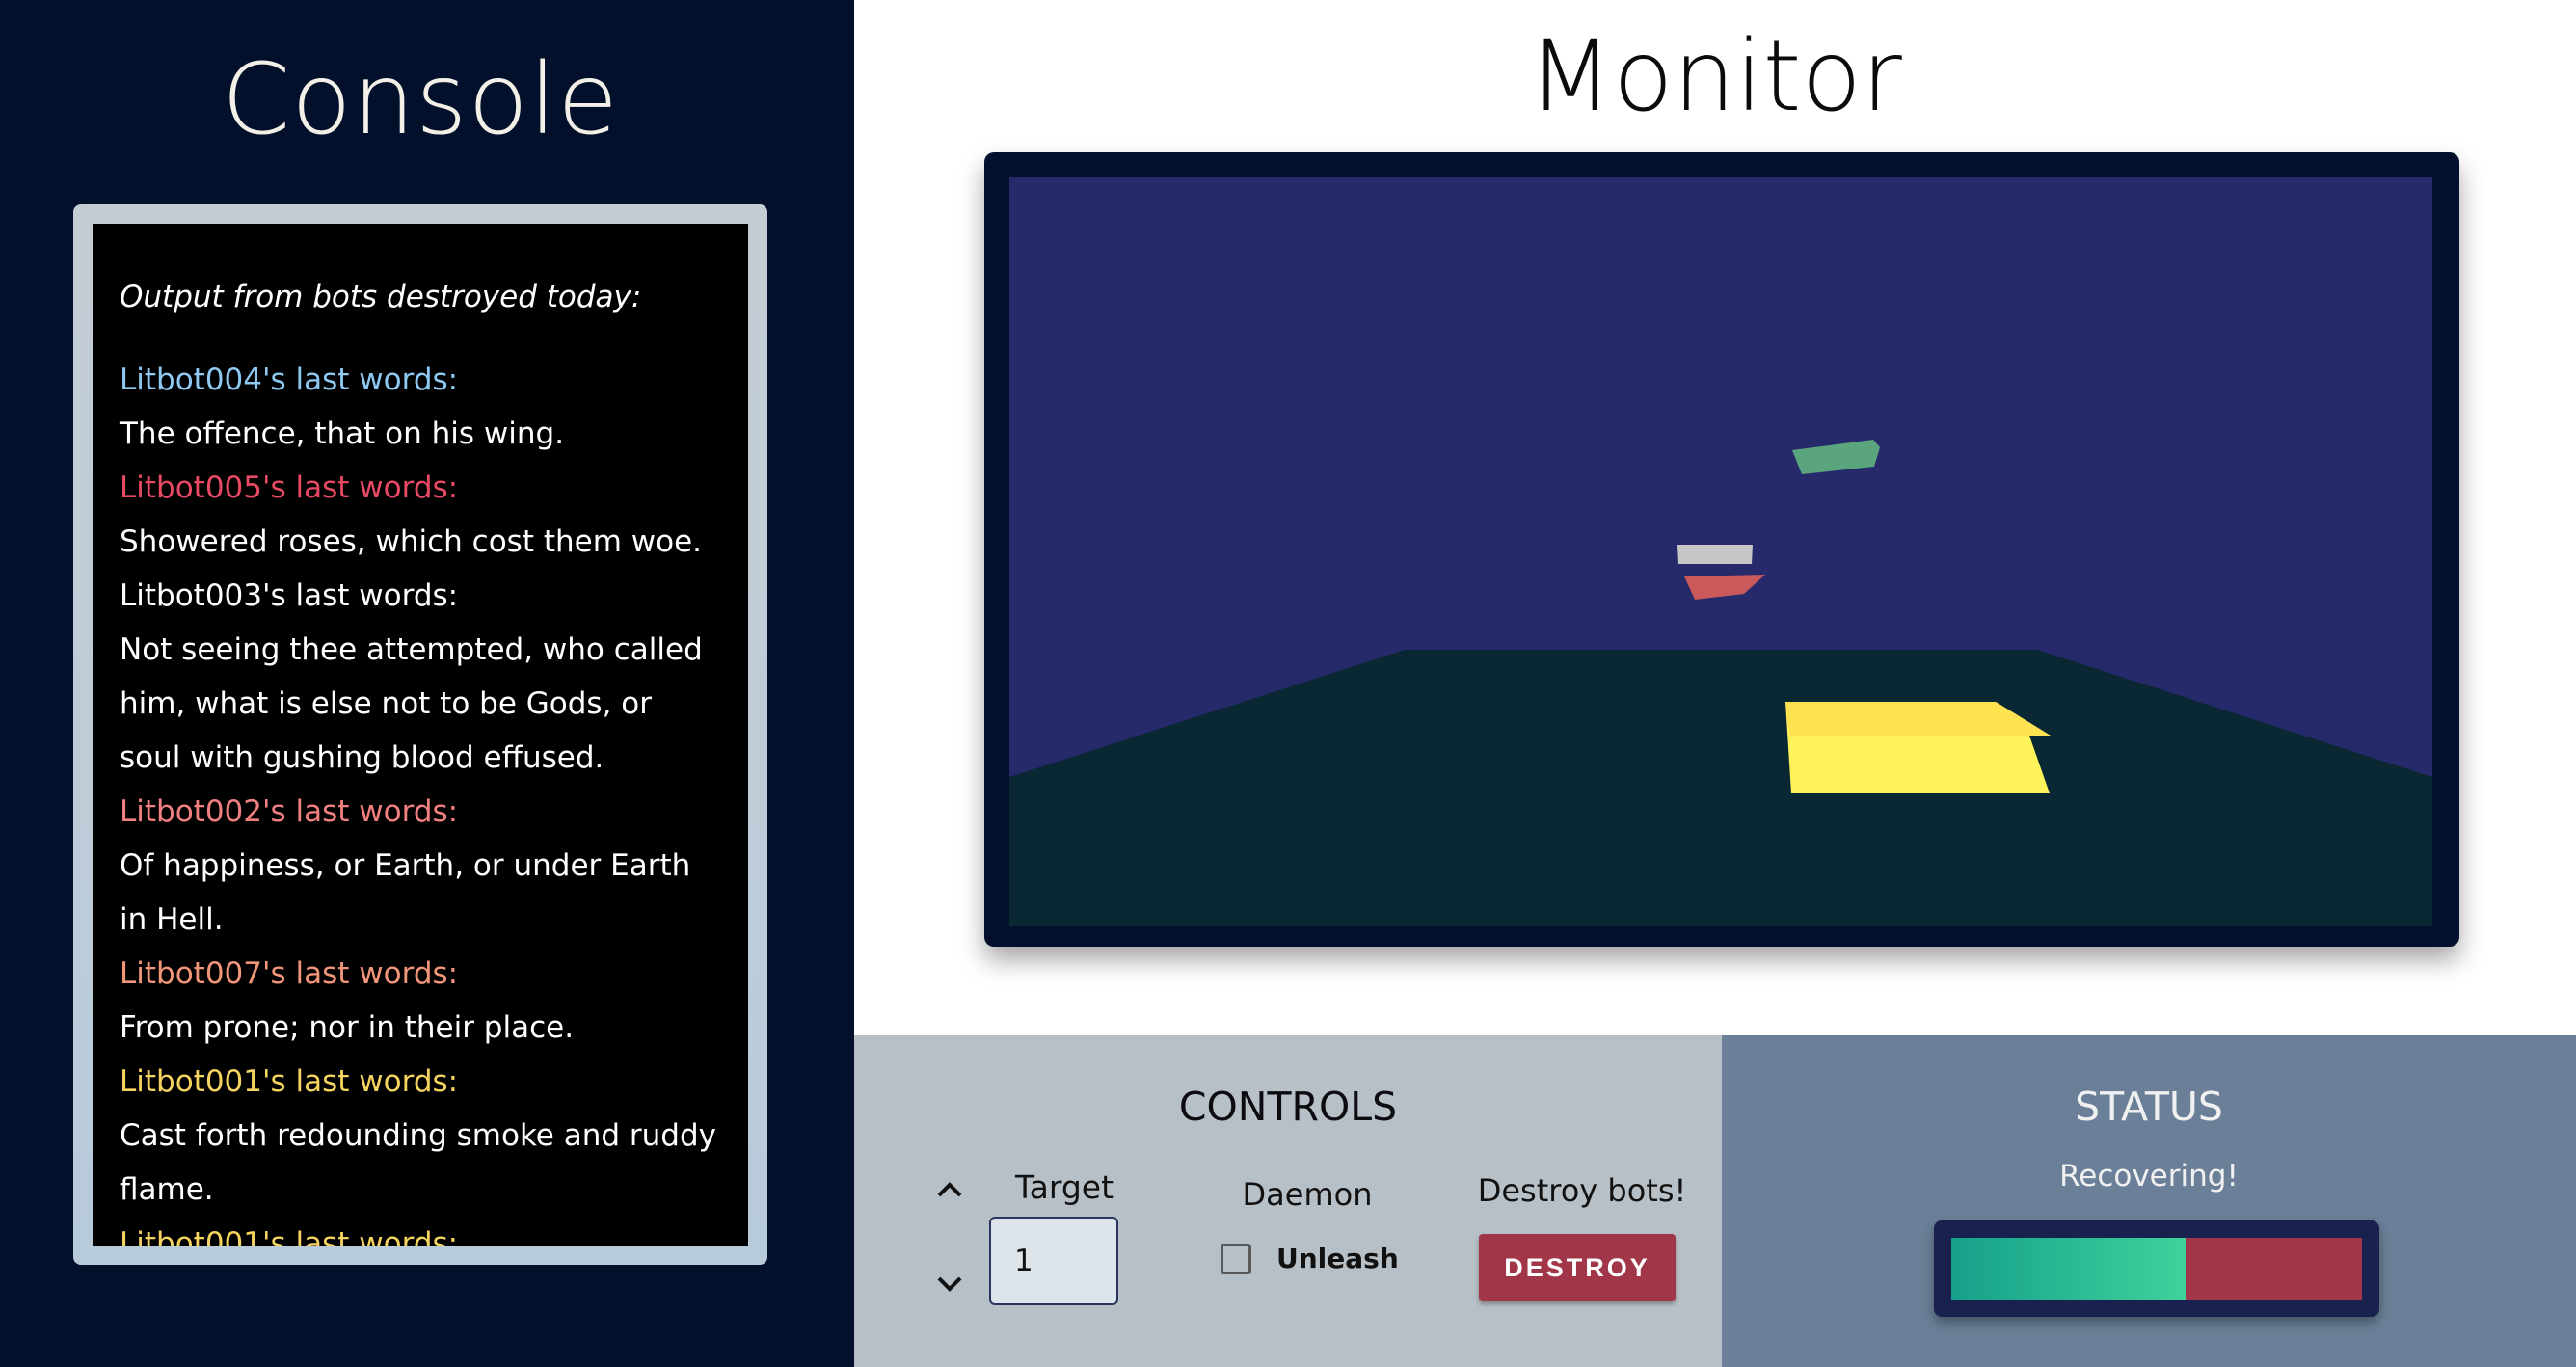 This screenshot has width=2576, height=1367. What do you see at coordinates (2149, 1107) in the screenshot?
I see `status-title: STATUS` at bounding box center [2149, 1107].